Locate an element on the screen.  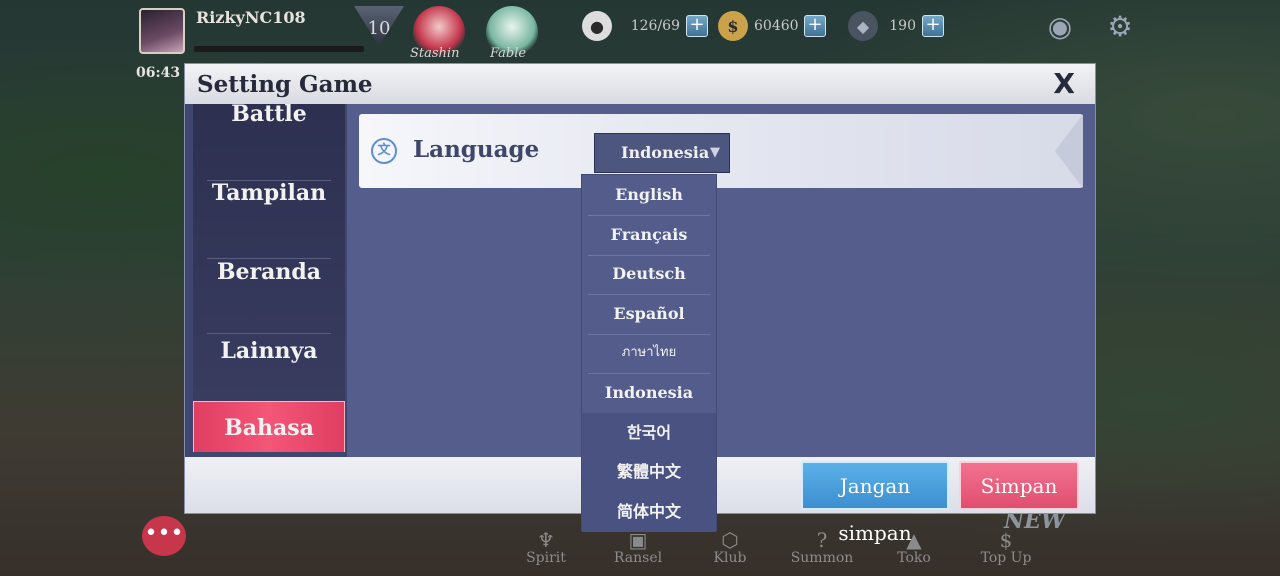
player-avatar is located at coordinates (162, 31).